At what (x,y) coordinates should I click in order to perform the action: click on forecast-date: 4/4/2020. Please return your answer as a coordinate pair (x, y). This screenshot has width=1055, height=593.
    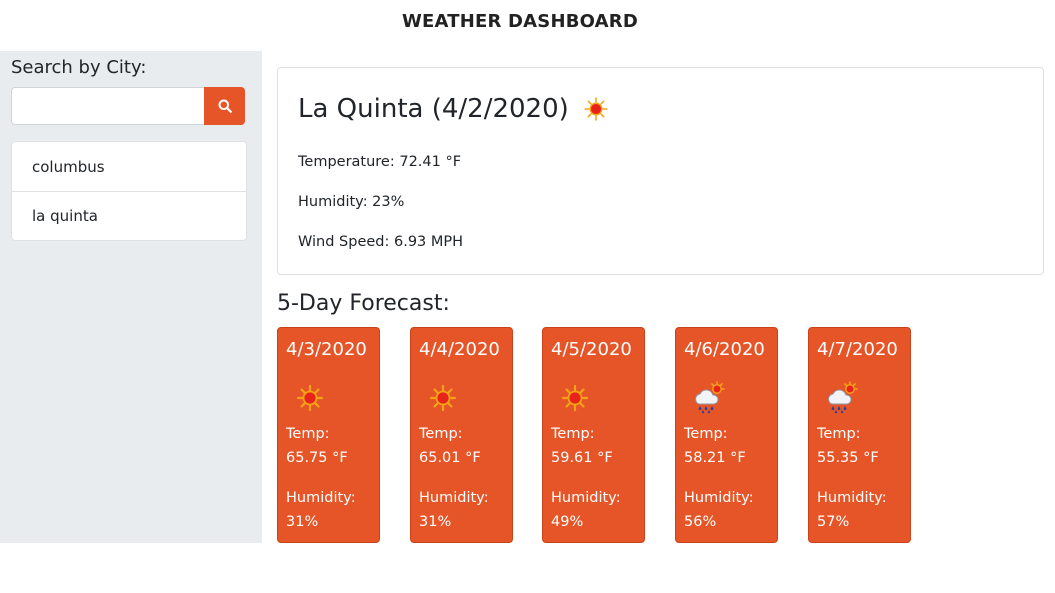
    Looking at the image, I should click on (459, 349).